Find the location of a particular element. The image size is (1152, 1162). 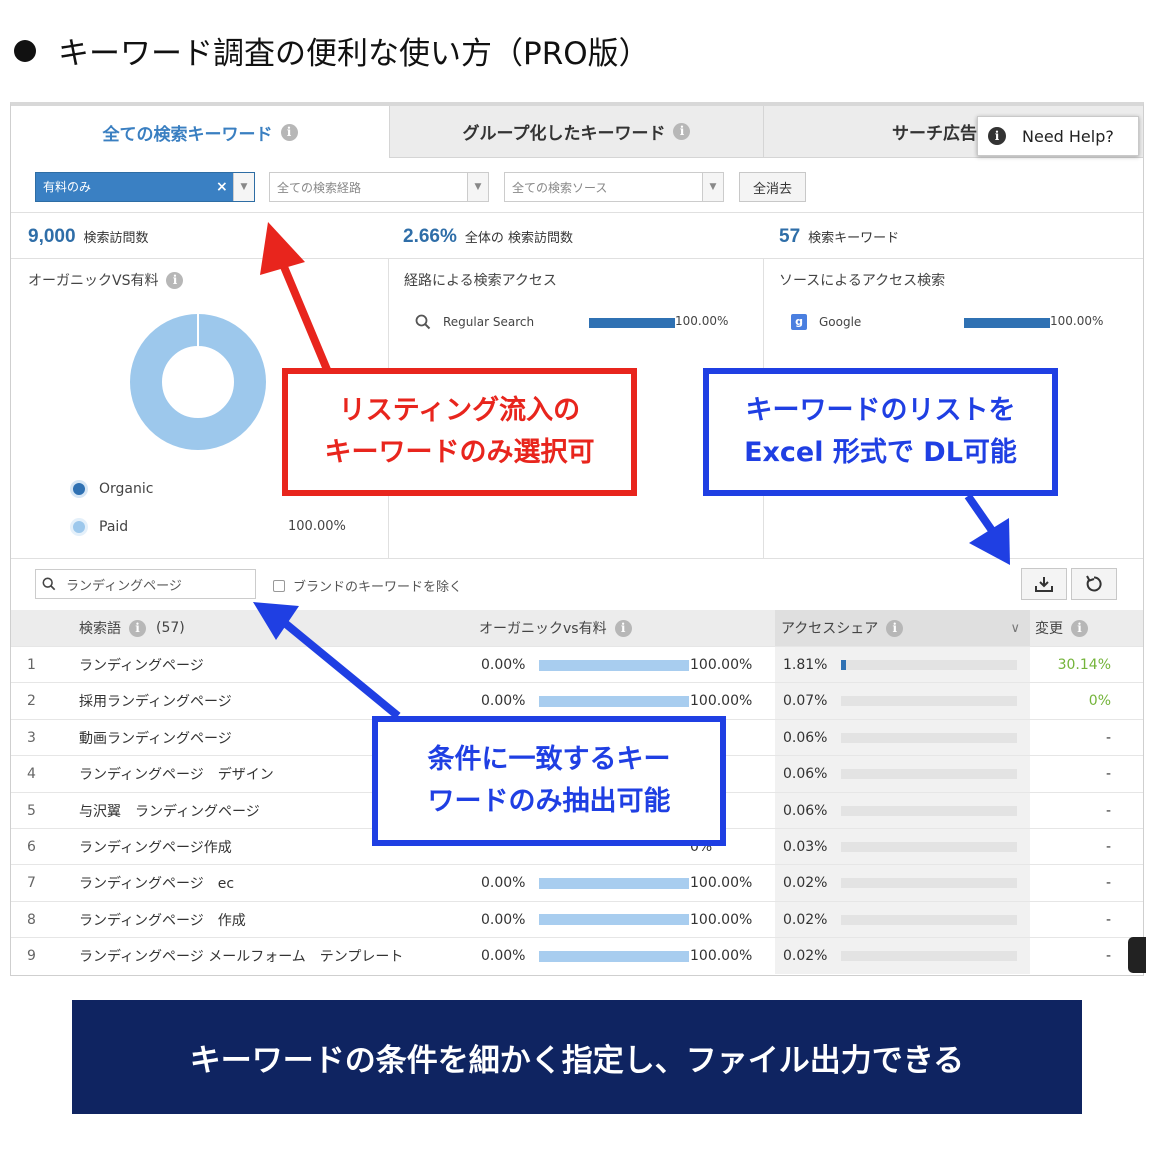

callout-line: キーワードのみ選択可 is located at coordinates (459, 452).